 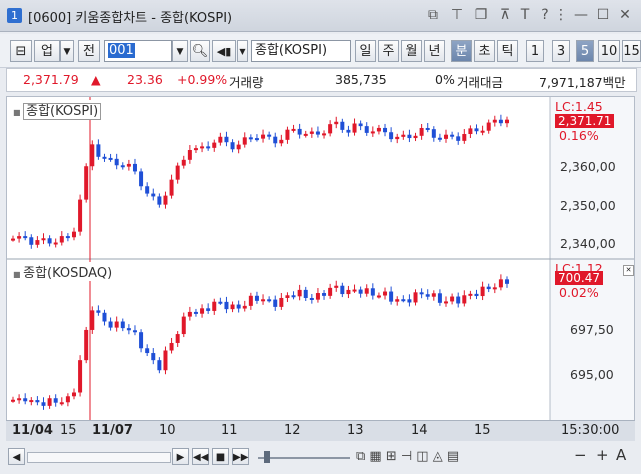 What do you see at coordinates (388, 51) in the screenshot?
I see `period-week: 주` at bounding box center [388, 51].